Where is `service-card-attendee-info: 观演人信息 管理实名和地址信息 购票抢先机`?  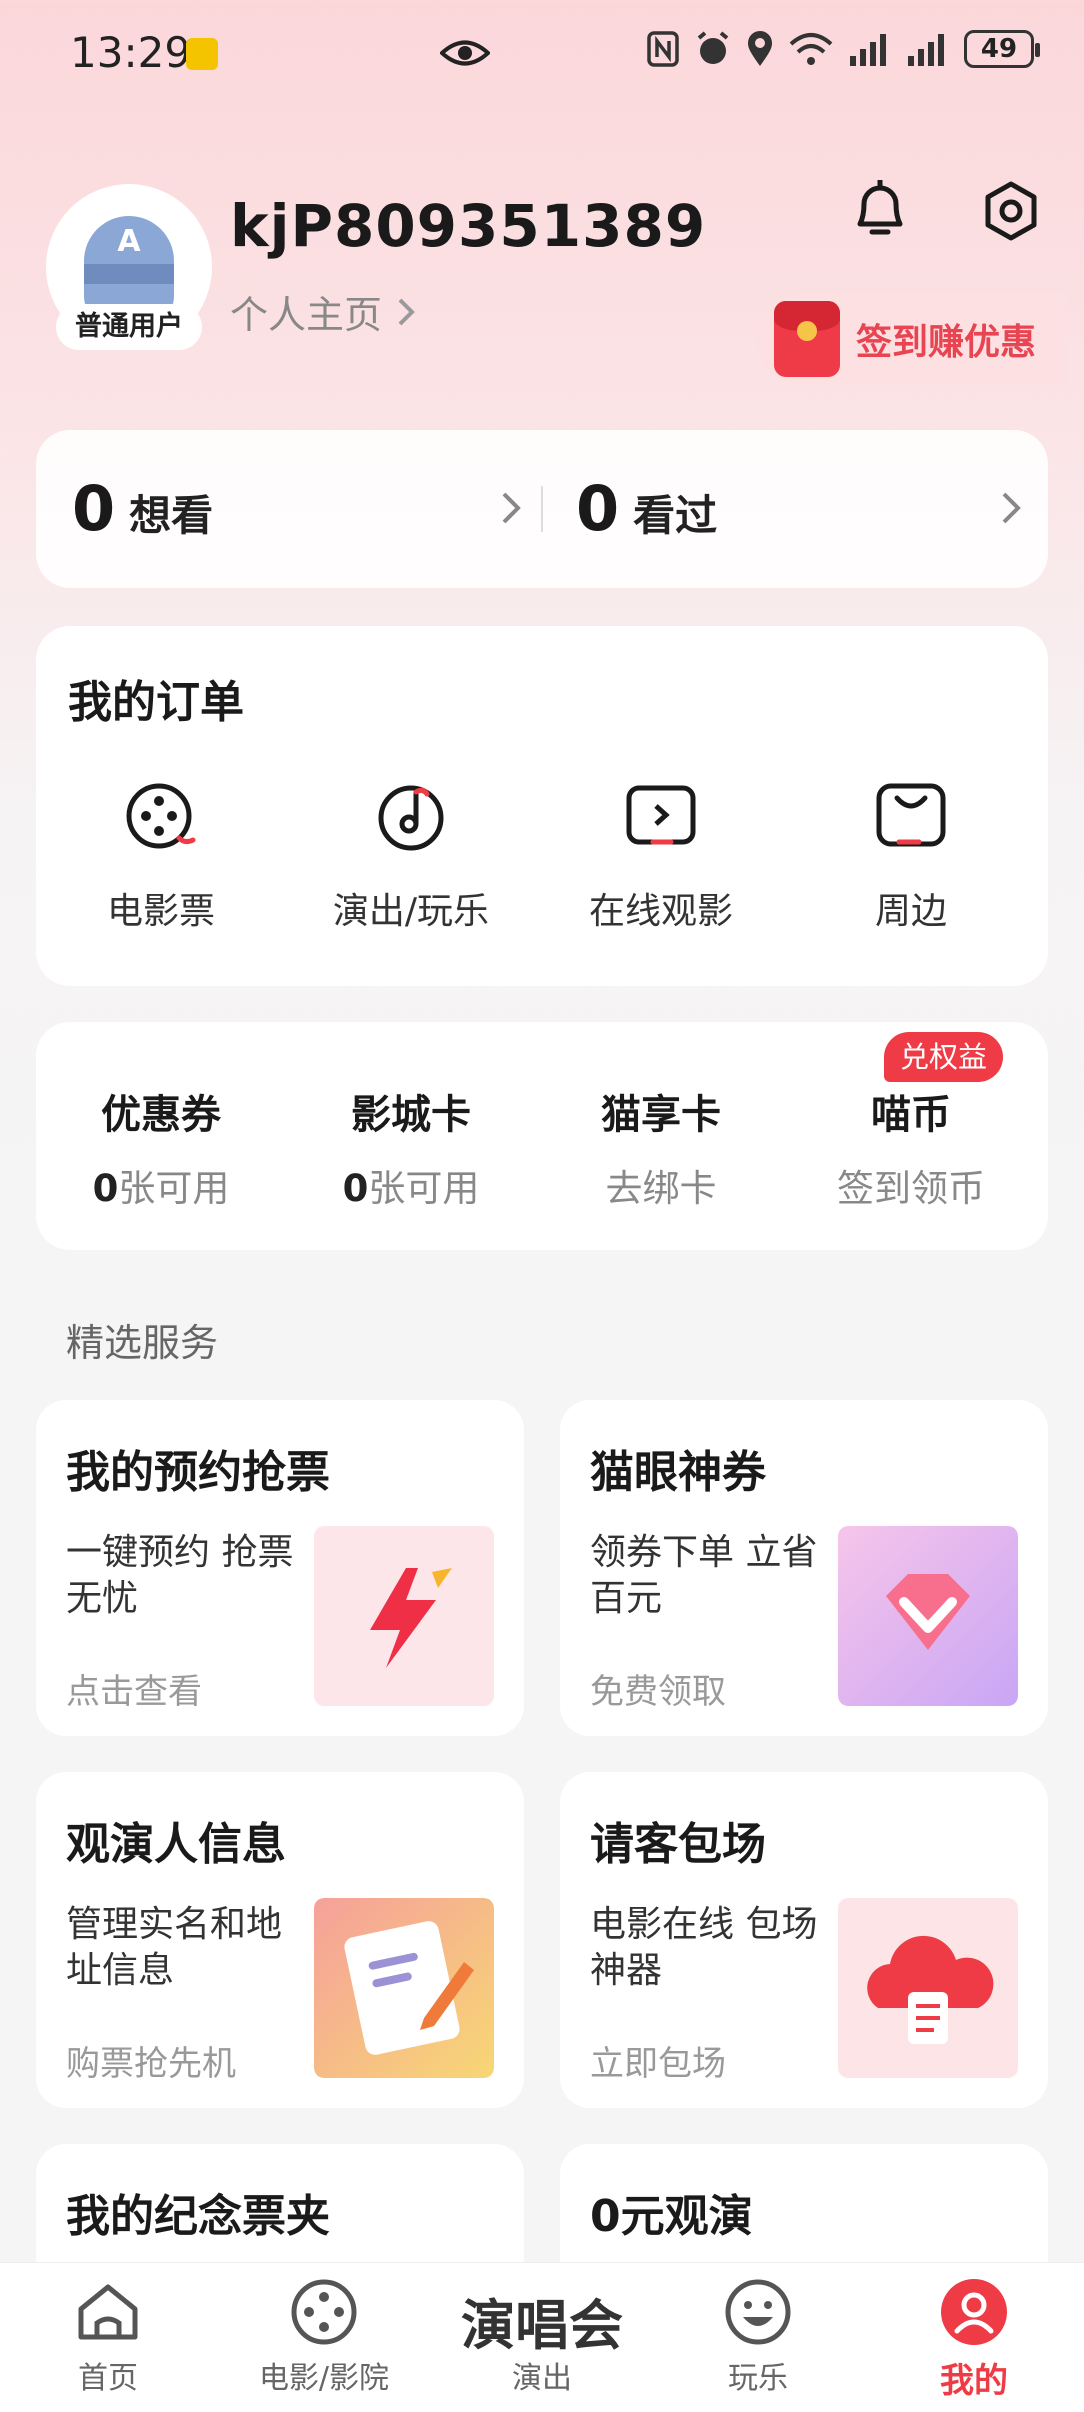
service-card-attendee-info: 观演人信息 管理实名和地址信息 购票抢先机 is located at coordinates (280, 1940).